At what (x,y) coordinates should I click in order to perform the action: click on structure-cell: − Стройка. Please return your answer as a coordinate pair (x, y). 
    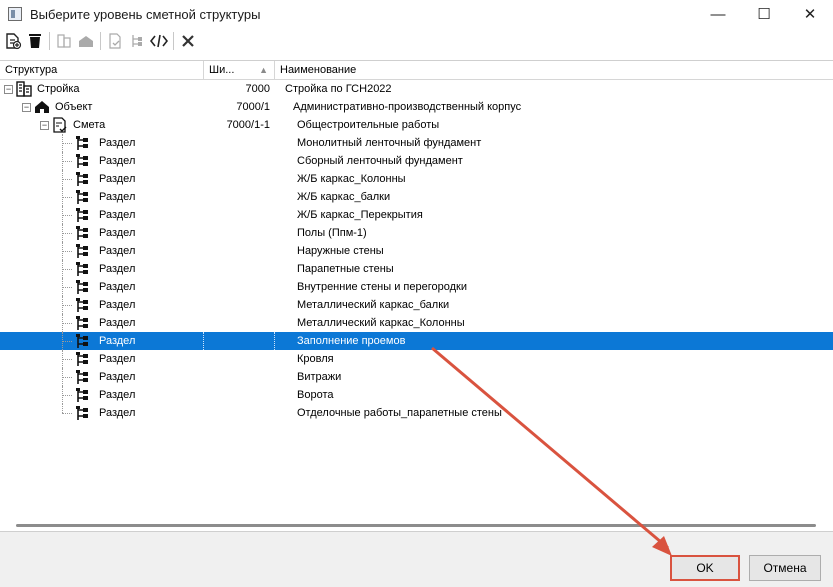
    Looking at the image, I should click on (102, 89).